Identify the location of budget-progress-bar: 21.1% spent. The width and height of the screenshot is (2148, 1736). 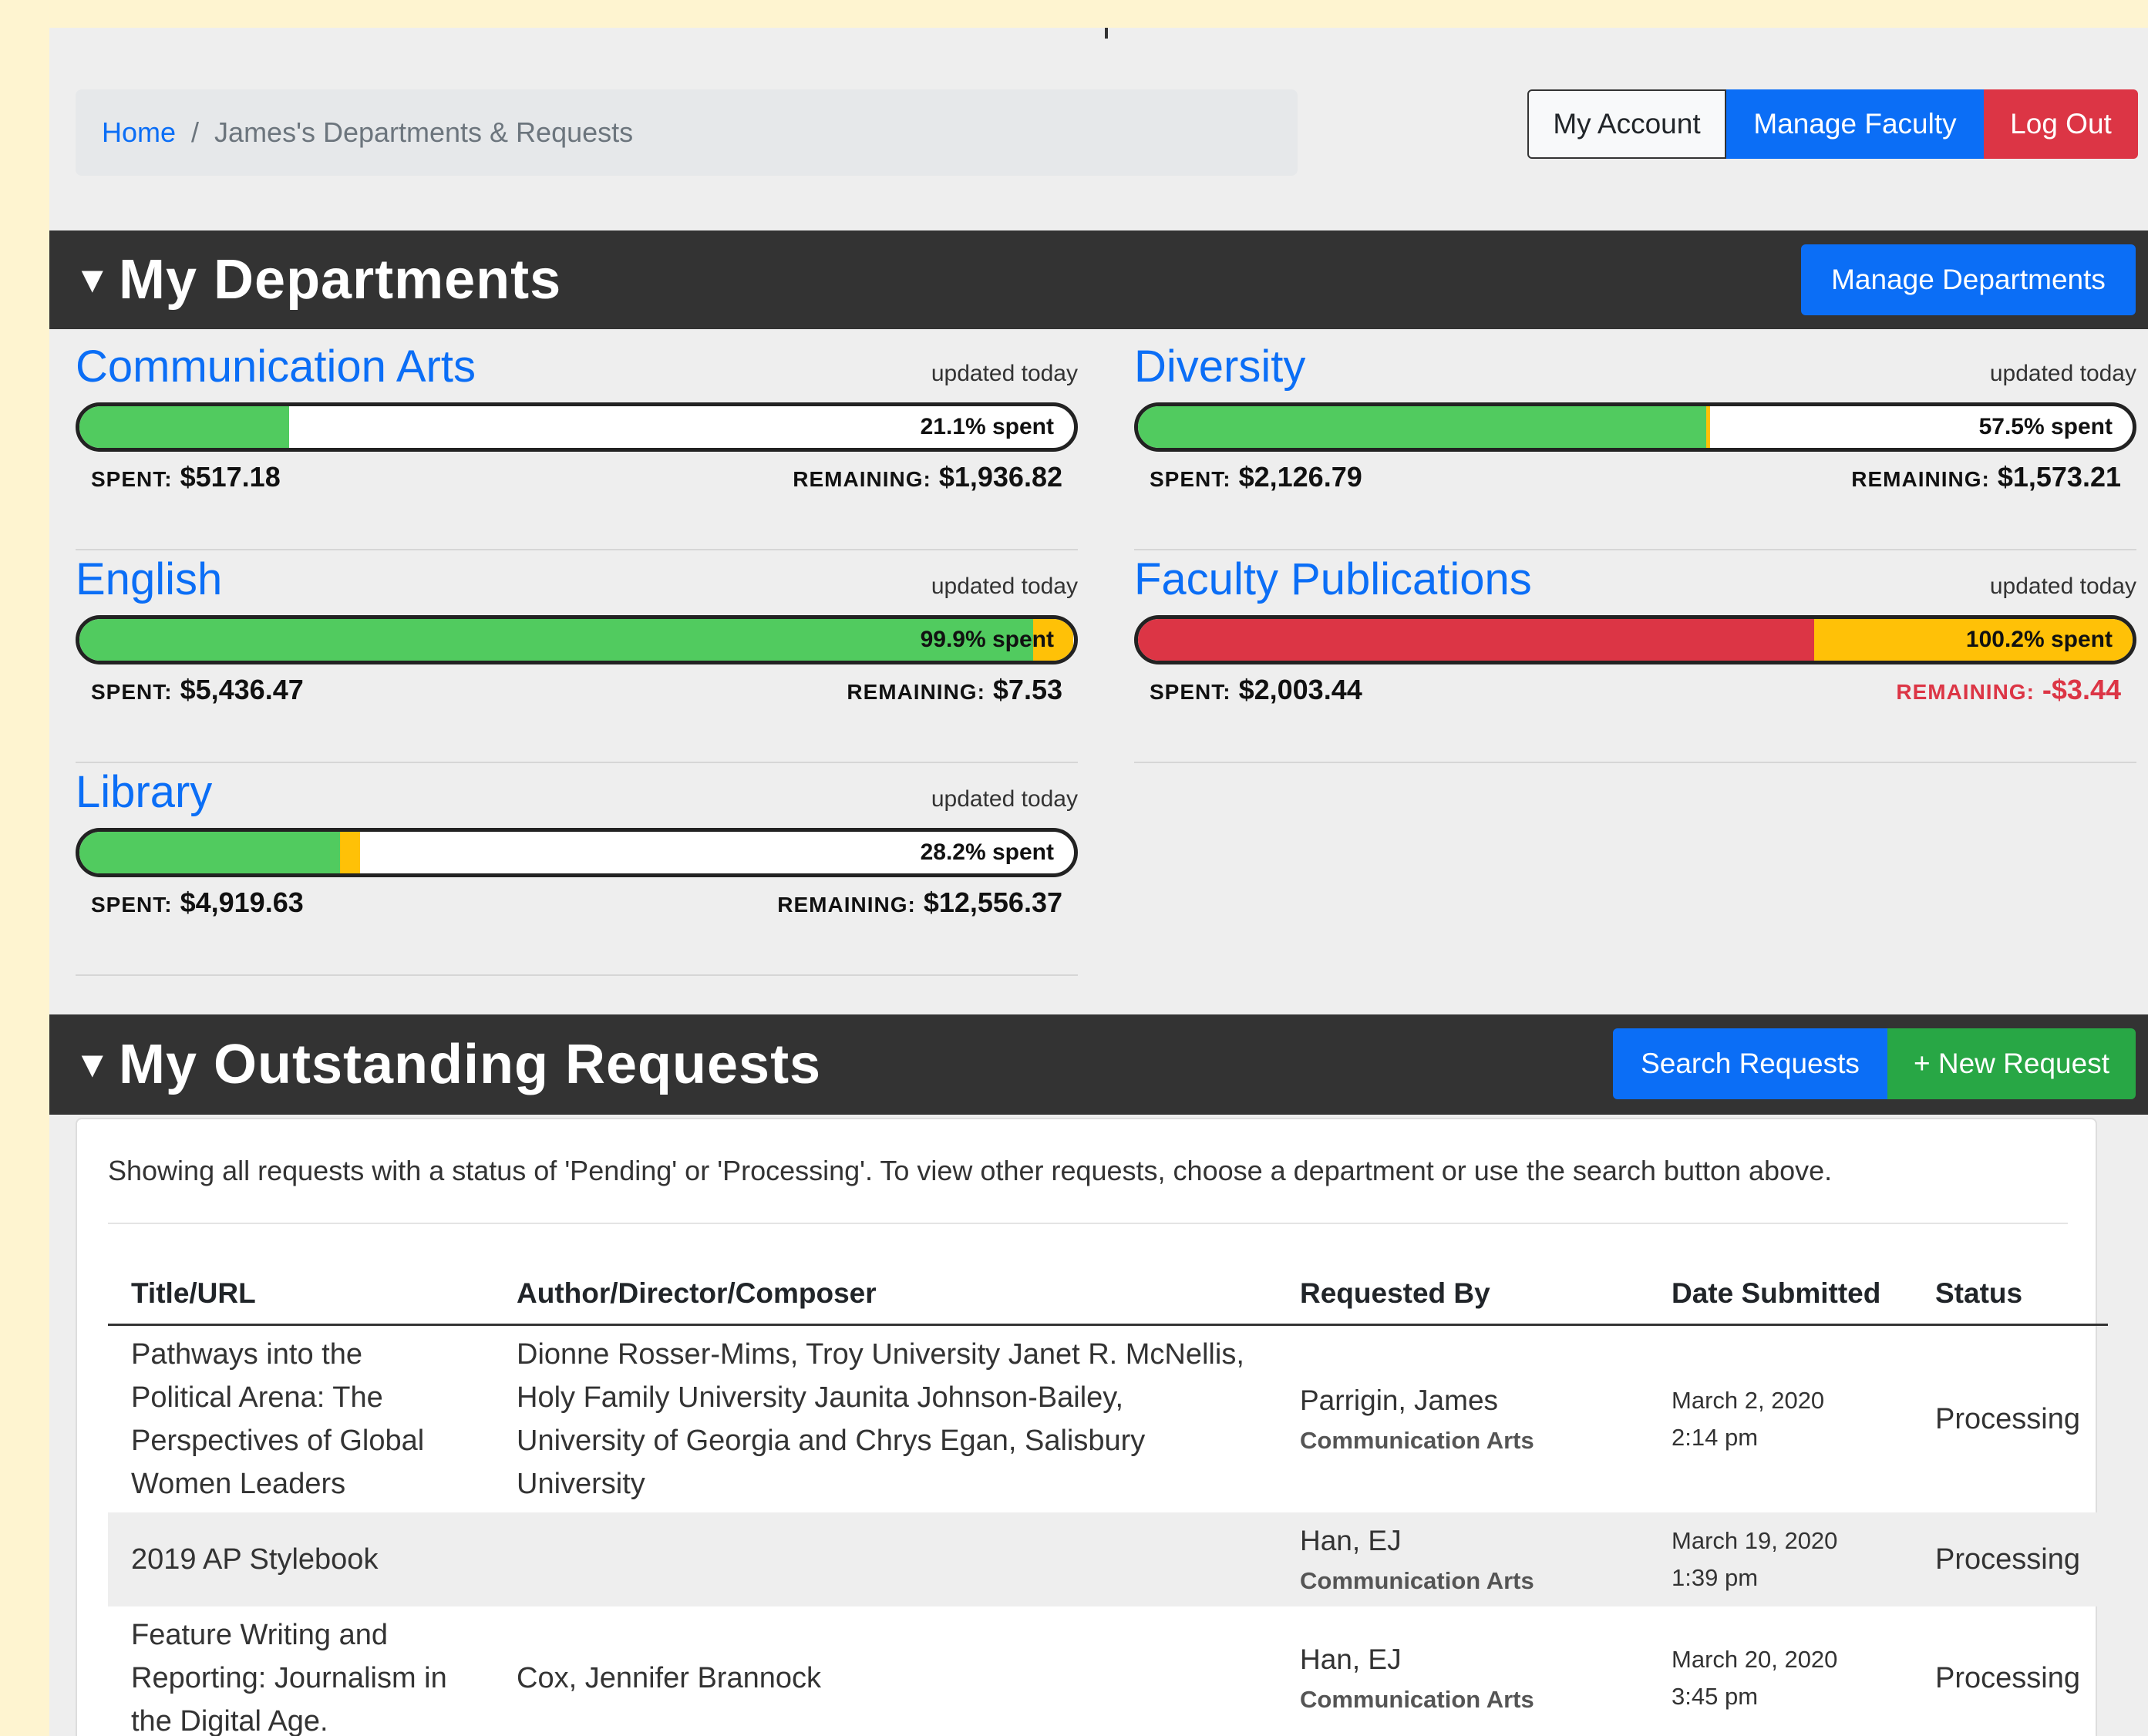
(577, 427).